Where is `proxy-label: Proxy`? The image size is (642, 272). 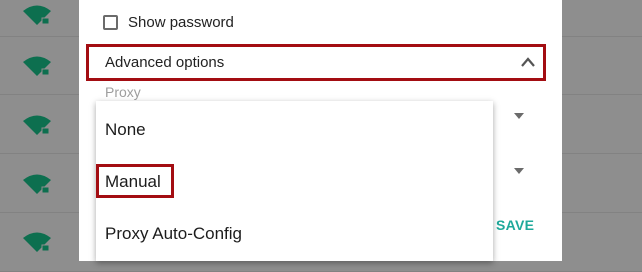
proxy-label: Proxy is located at coordinates (123, 92).